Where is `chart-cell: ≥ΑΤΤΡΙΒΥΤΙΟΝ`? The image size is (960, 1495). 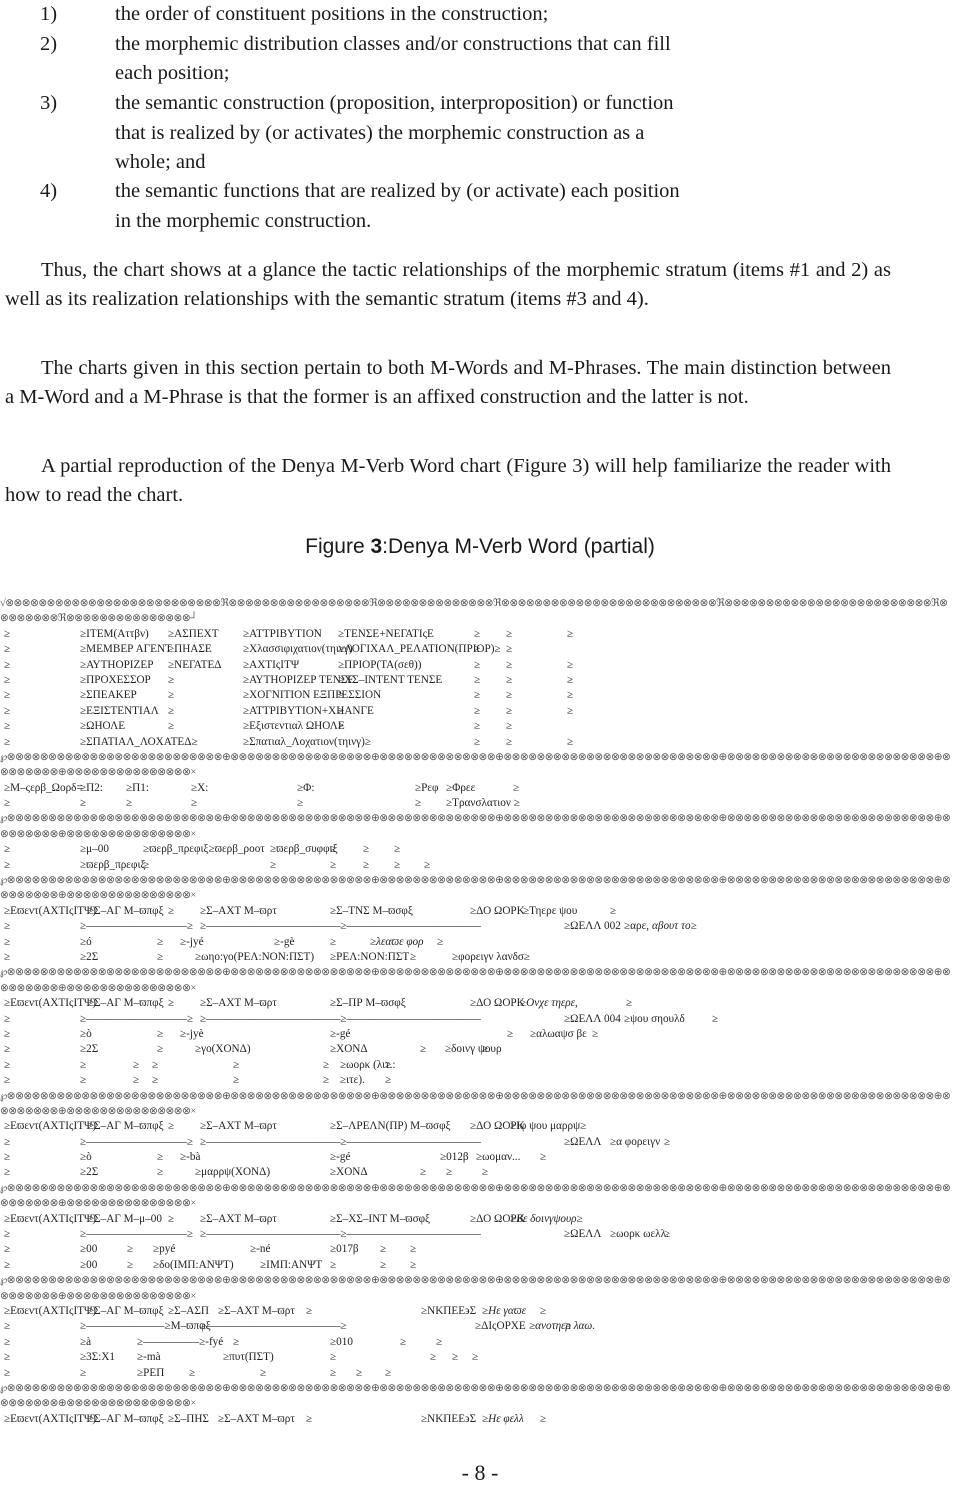
chart-cell: ≥ΑΤΤΡΙΒΥΤΙΟΝ is located at coordinates (282, 633).